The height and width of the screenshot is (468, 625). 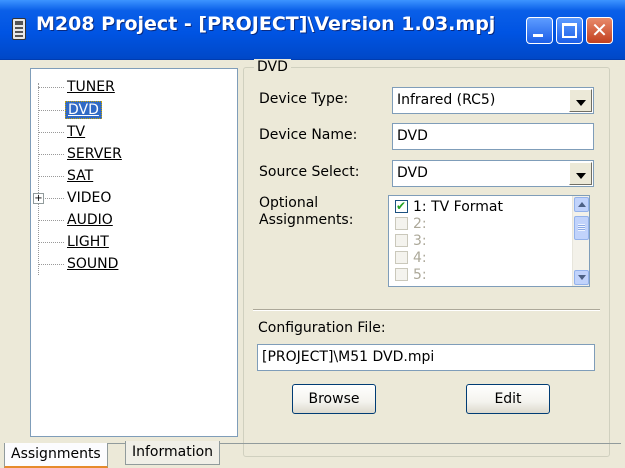 What do you see at coordinates (420, 241) in the screenshot?
I see `assignment-text: 3:` at bounding box center [420, 241].